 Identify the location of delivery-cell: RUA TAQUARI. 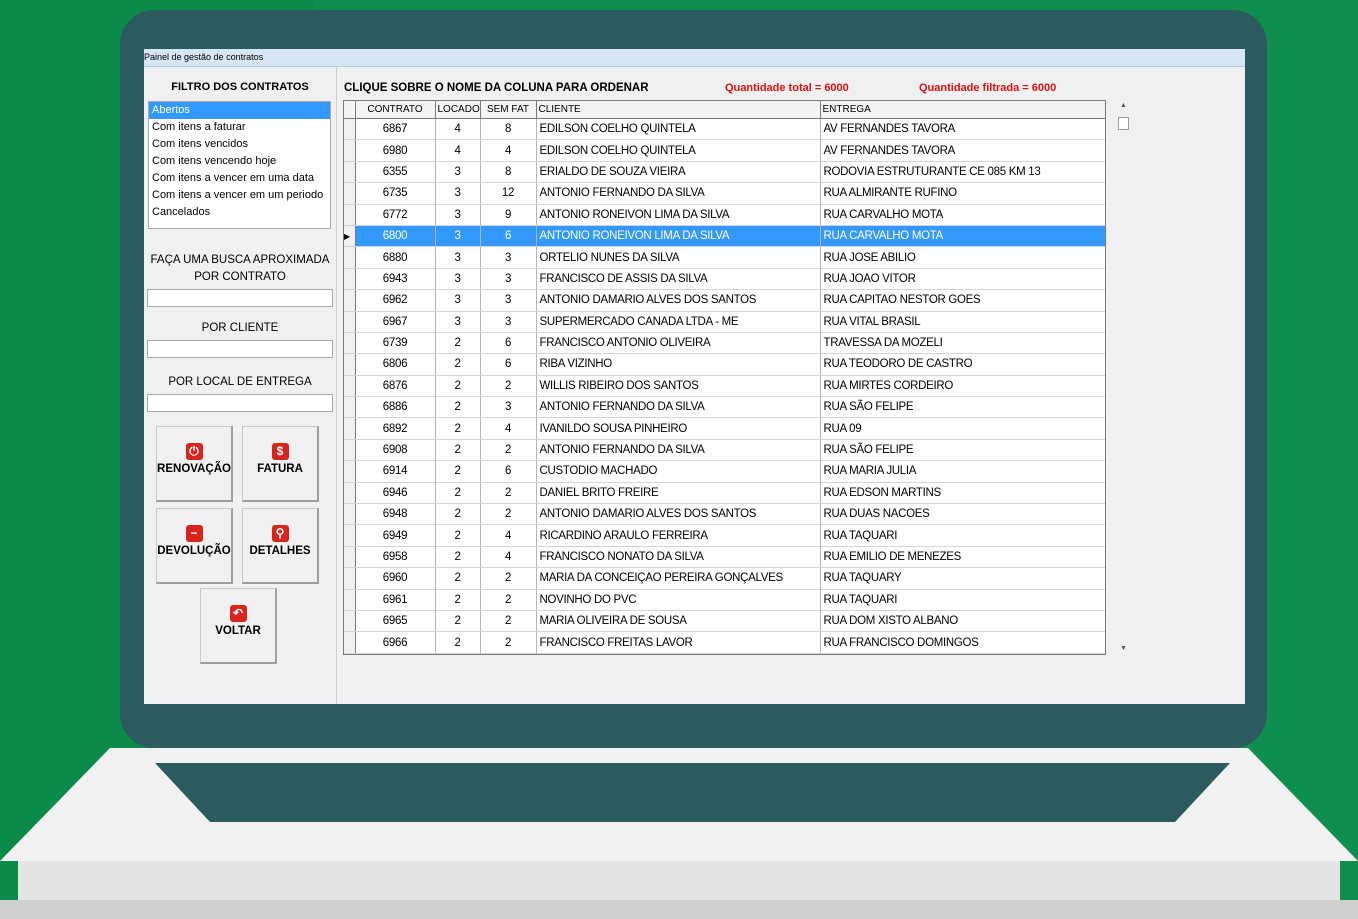
(962, 600).